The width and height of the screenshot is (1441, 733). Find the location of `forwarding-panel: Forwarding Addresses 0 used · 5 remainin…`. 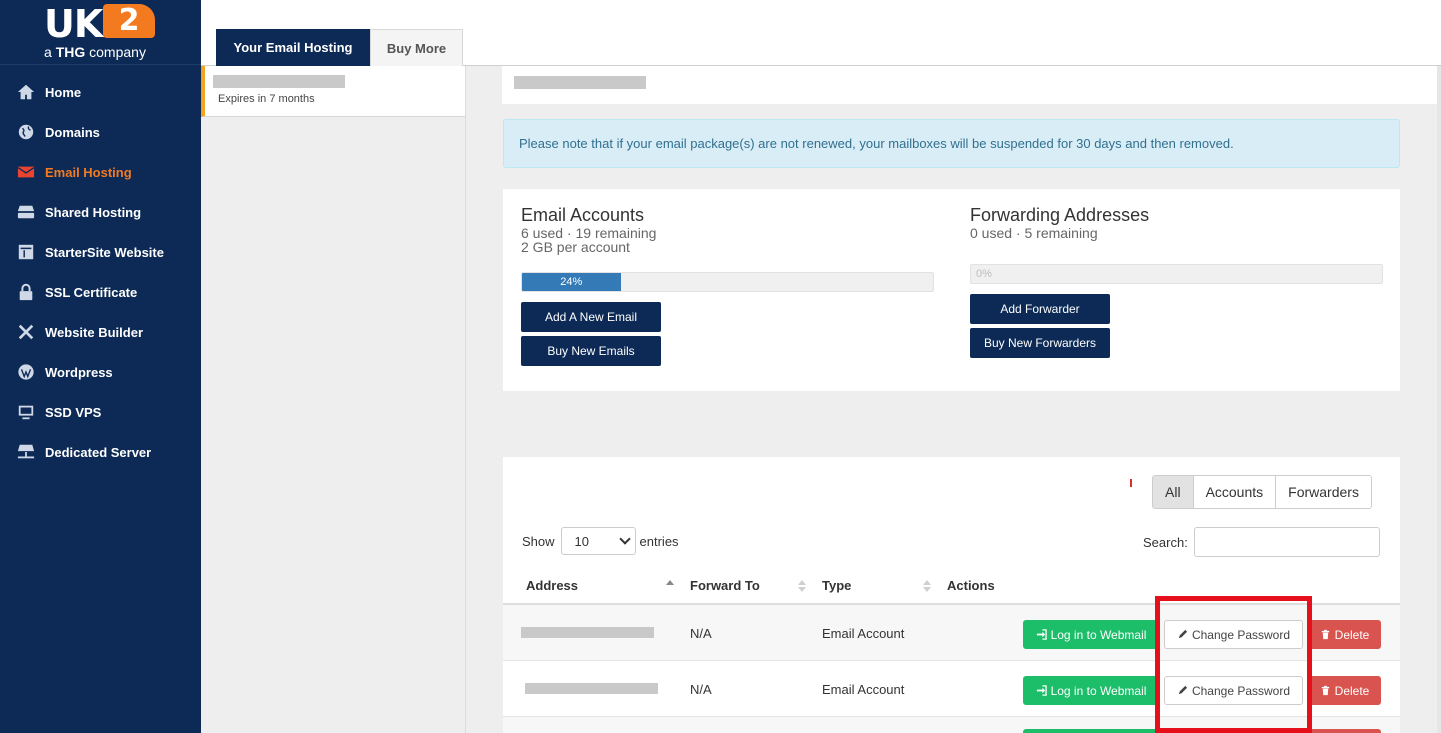

forwarding-panel: Forwarding Addresses 0 used · 5 remainin… is located at coordinates (1180, 273).